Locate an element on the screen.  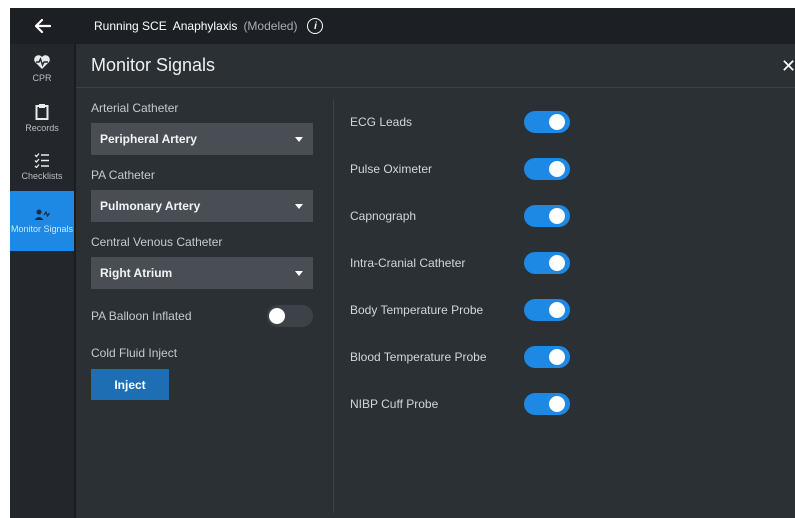
sidebar-item-monitor-signals: Monitor Signals is located at coordinates (42, 221).